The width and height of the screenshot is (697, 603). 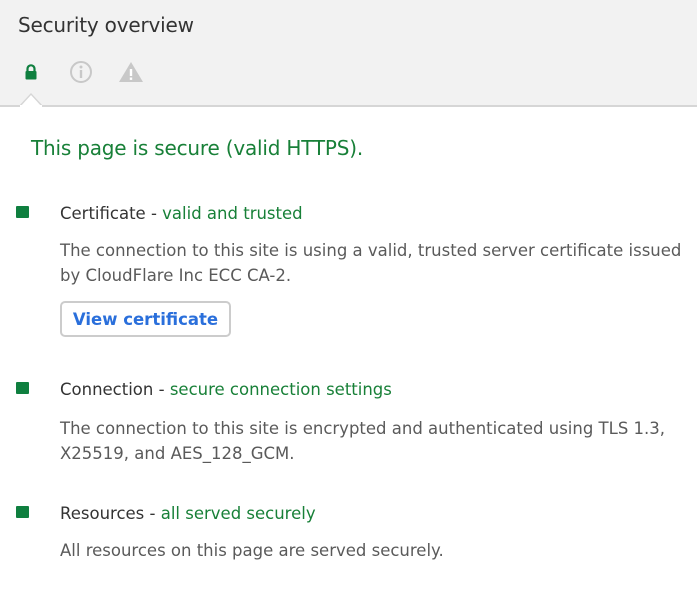 I want to click on certificate-status: valid and trusted, so click(x=232, y=213).